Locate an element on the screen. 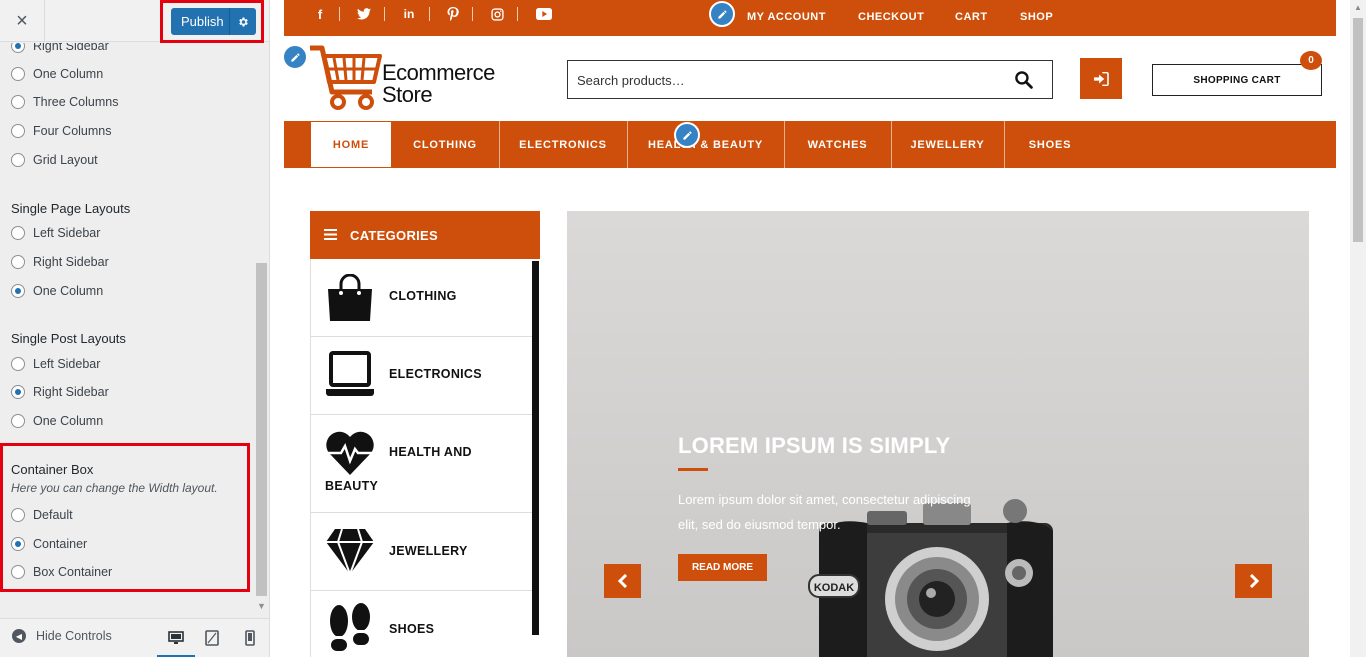  radio-archive-grid-layout: Grid Layout is located at coordinates (54, 160).